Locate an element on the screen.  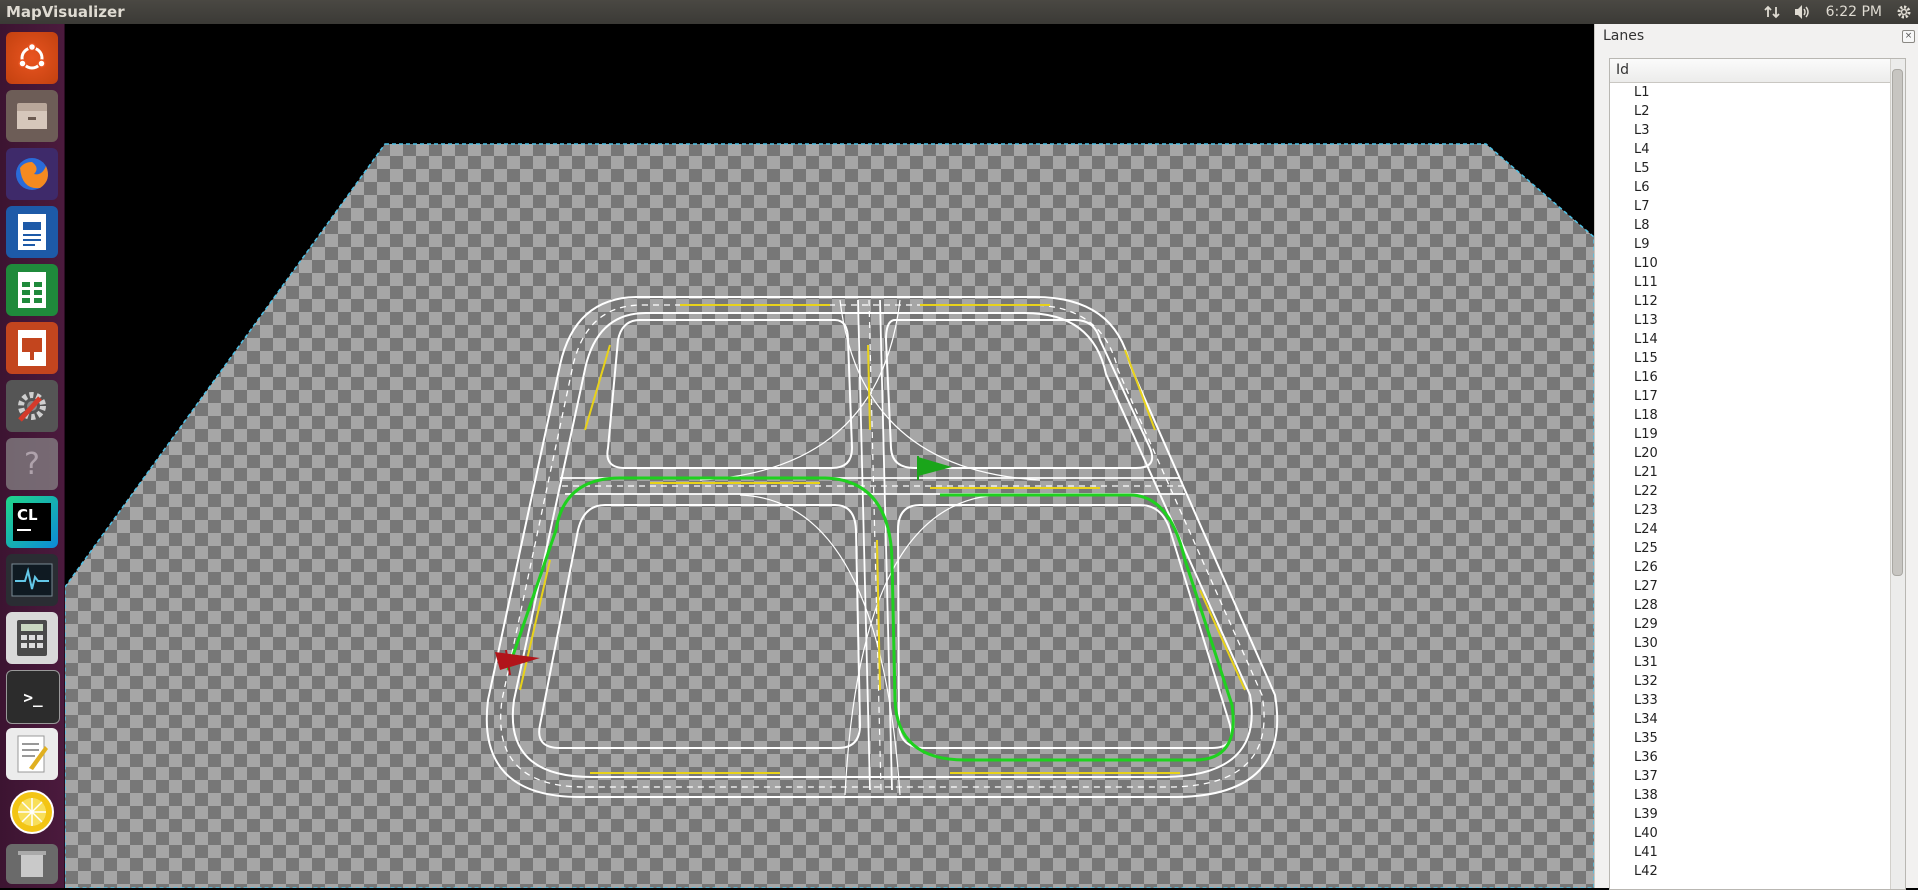
lane-row: L1 is located at coordinates (1750, 92).